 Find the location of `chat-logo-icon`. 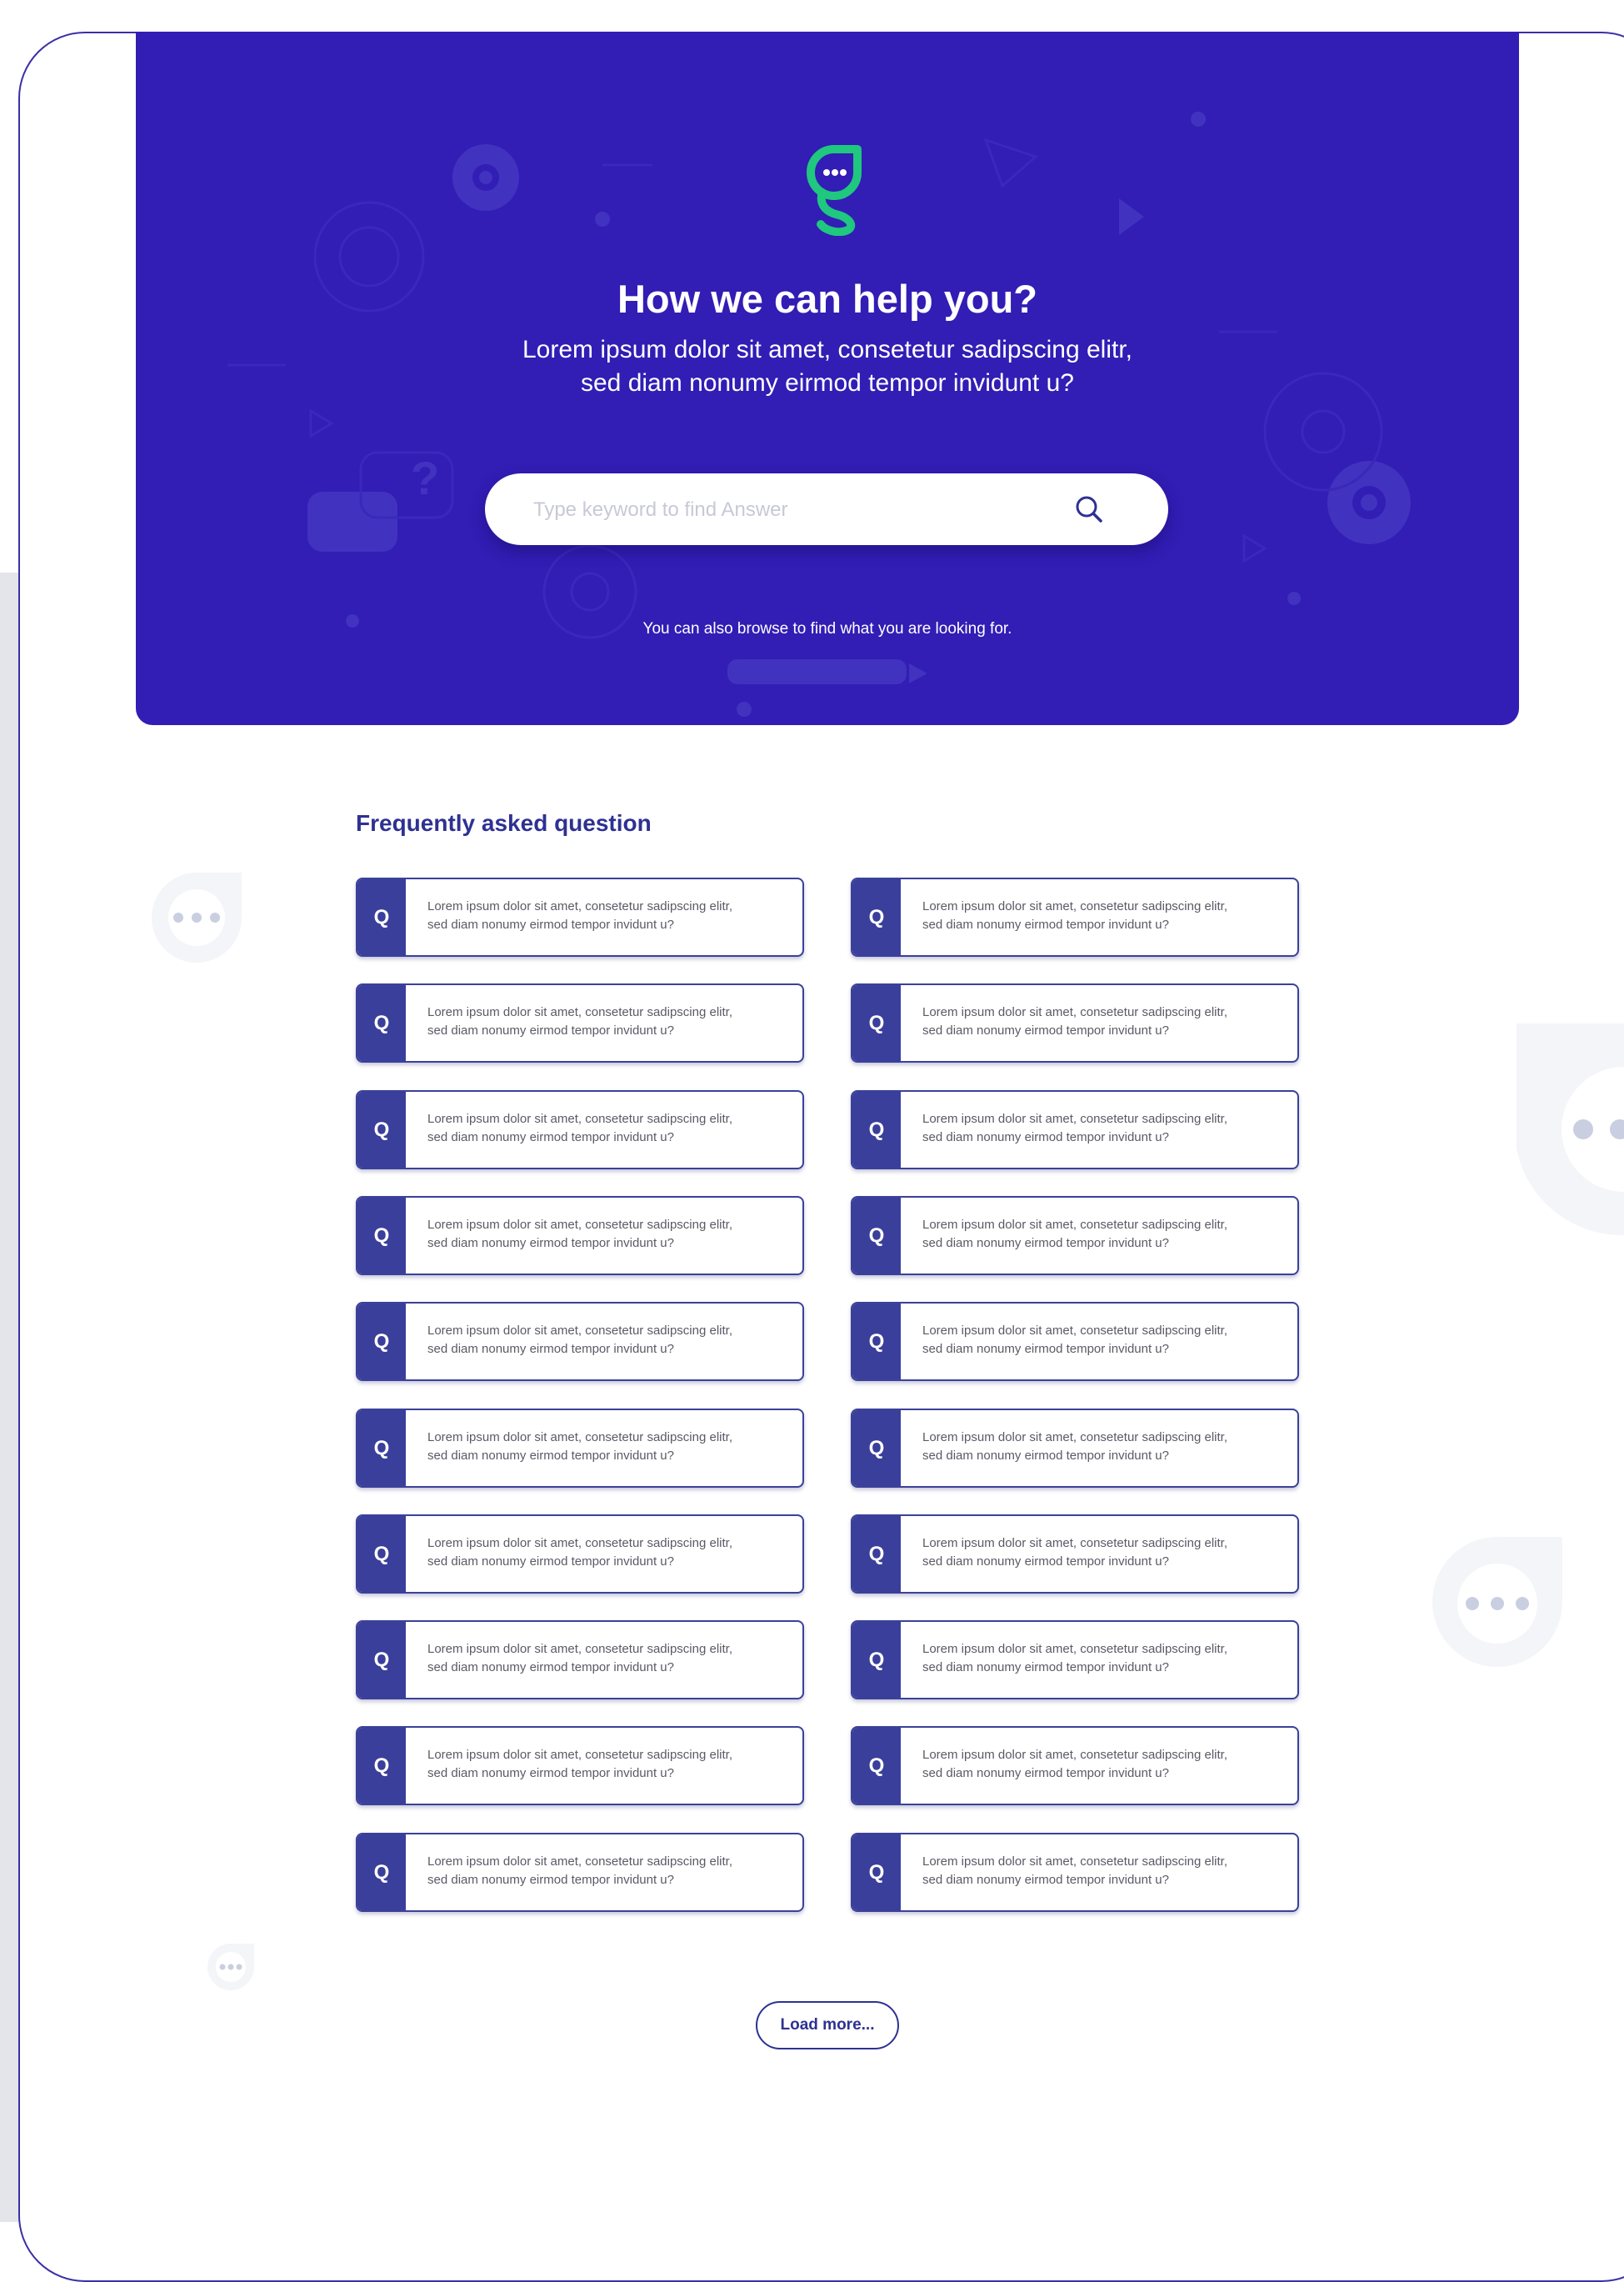

chat-logo-icon is located at coordinates (834, 190).